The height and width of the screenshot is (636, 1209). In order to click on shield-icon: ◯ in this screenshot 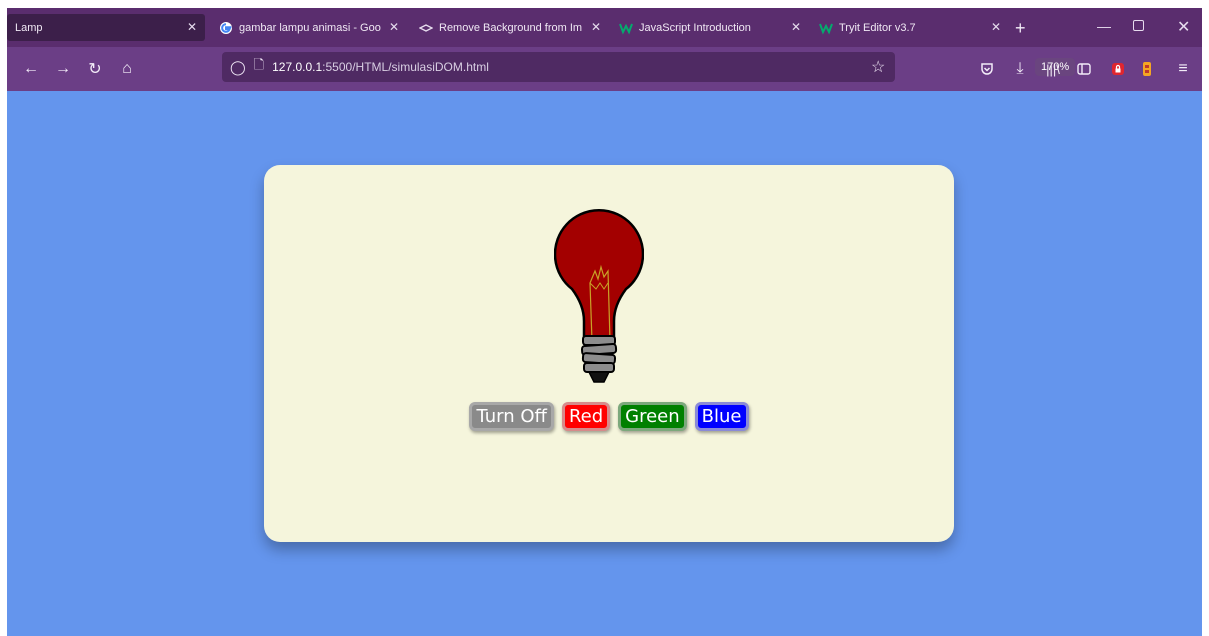, I will do `click(238, 67)`.